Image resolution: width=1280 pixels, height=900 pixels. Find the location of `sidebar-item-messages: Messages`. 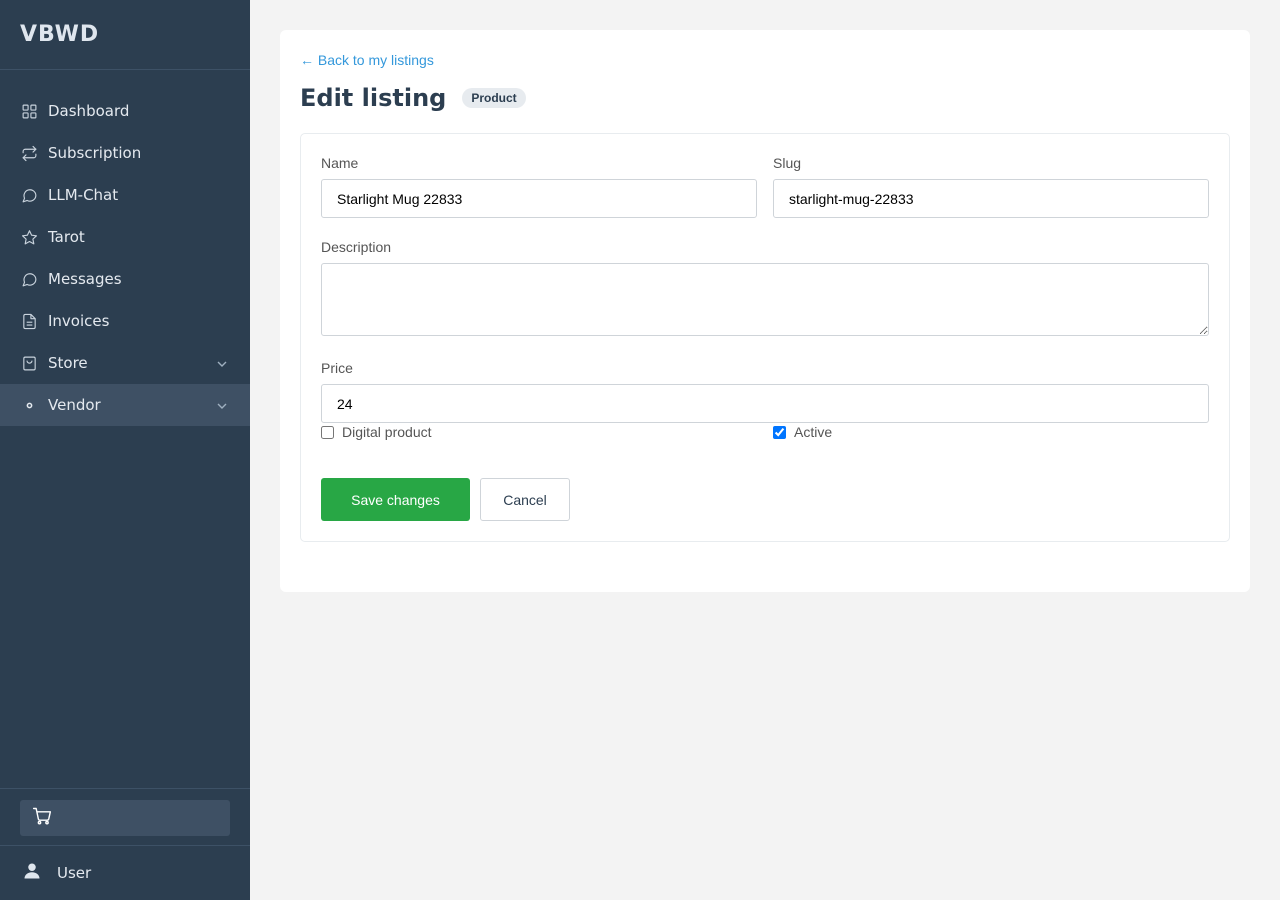

sidebar-item-messages: Messages is located at coordinates (125, 279).